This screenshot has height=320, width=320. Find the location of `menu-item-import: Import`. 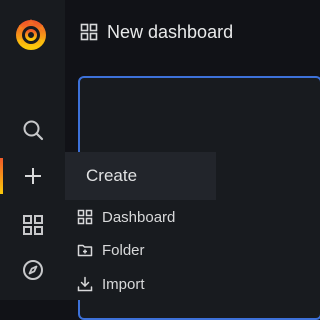

menu-item-import: Import is located at coordinates (111, 284).